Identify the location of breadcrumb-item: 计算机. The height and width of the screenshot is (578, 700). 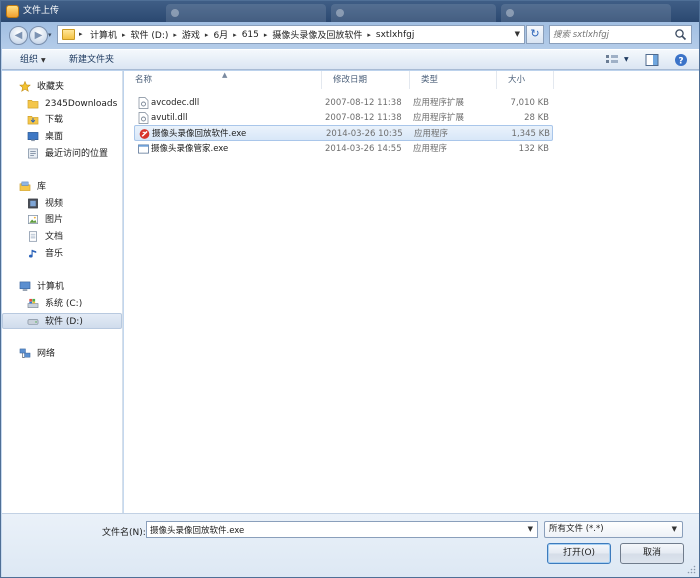
(103, 34).